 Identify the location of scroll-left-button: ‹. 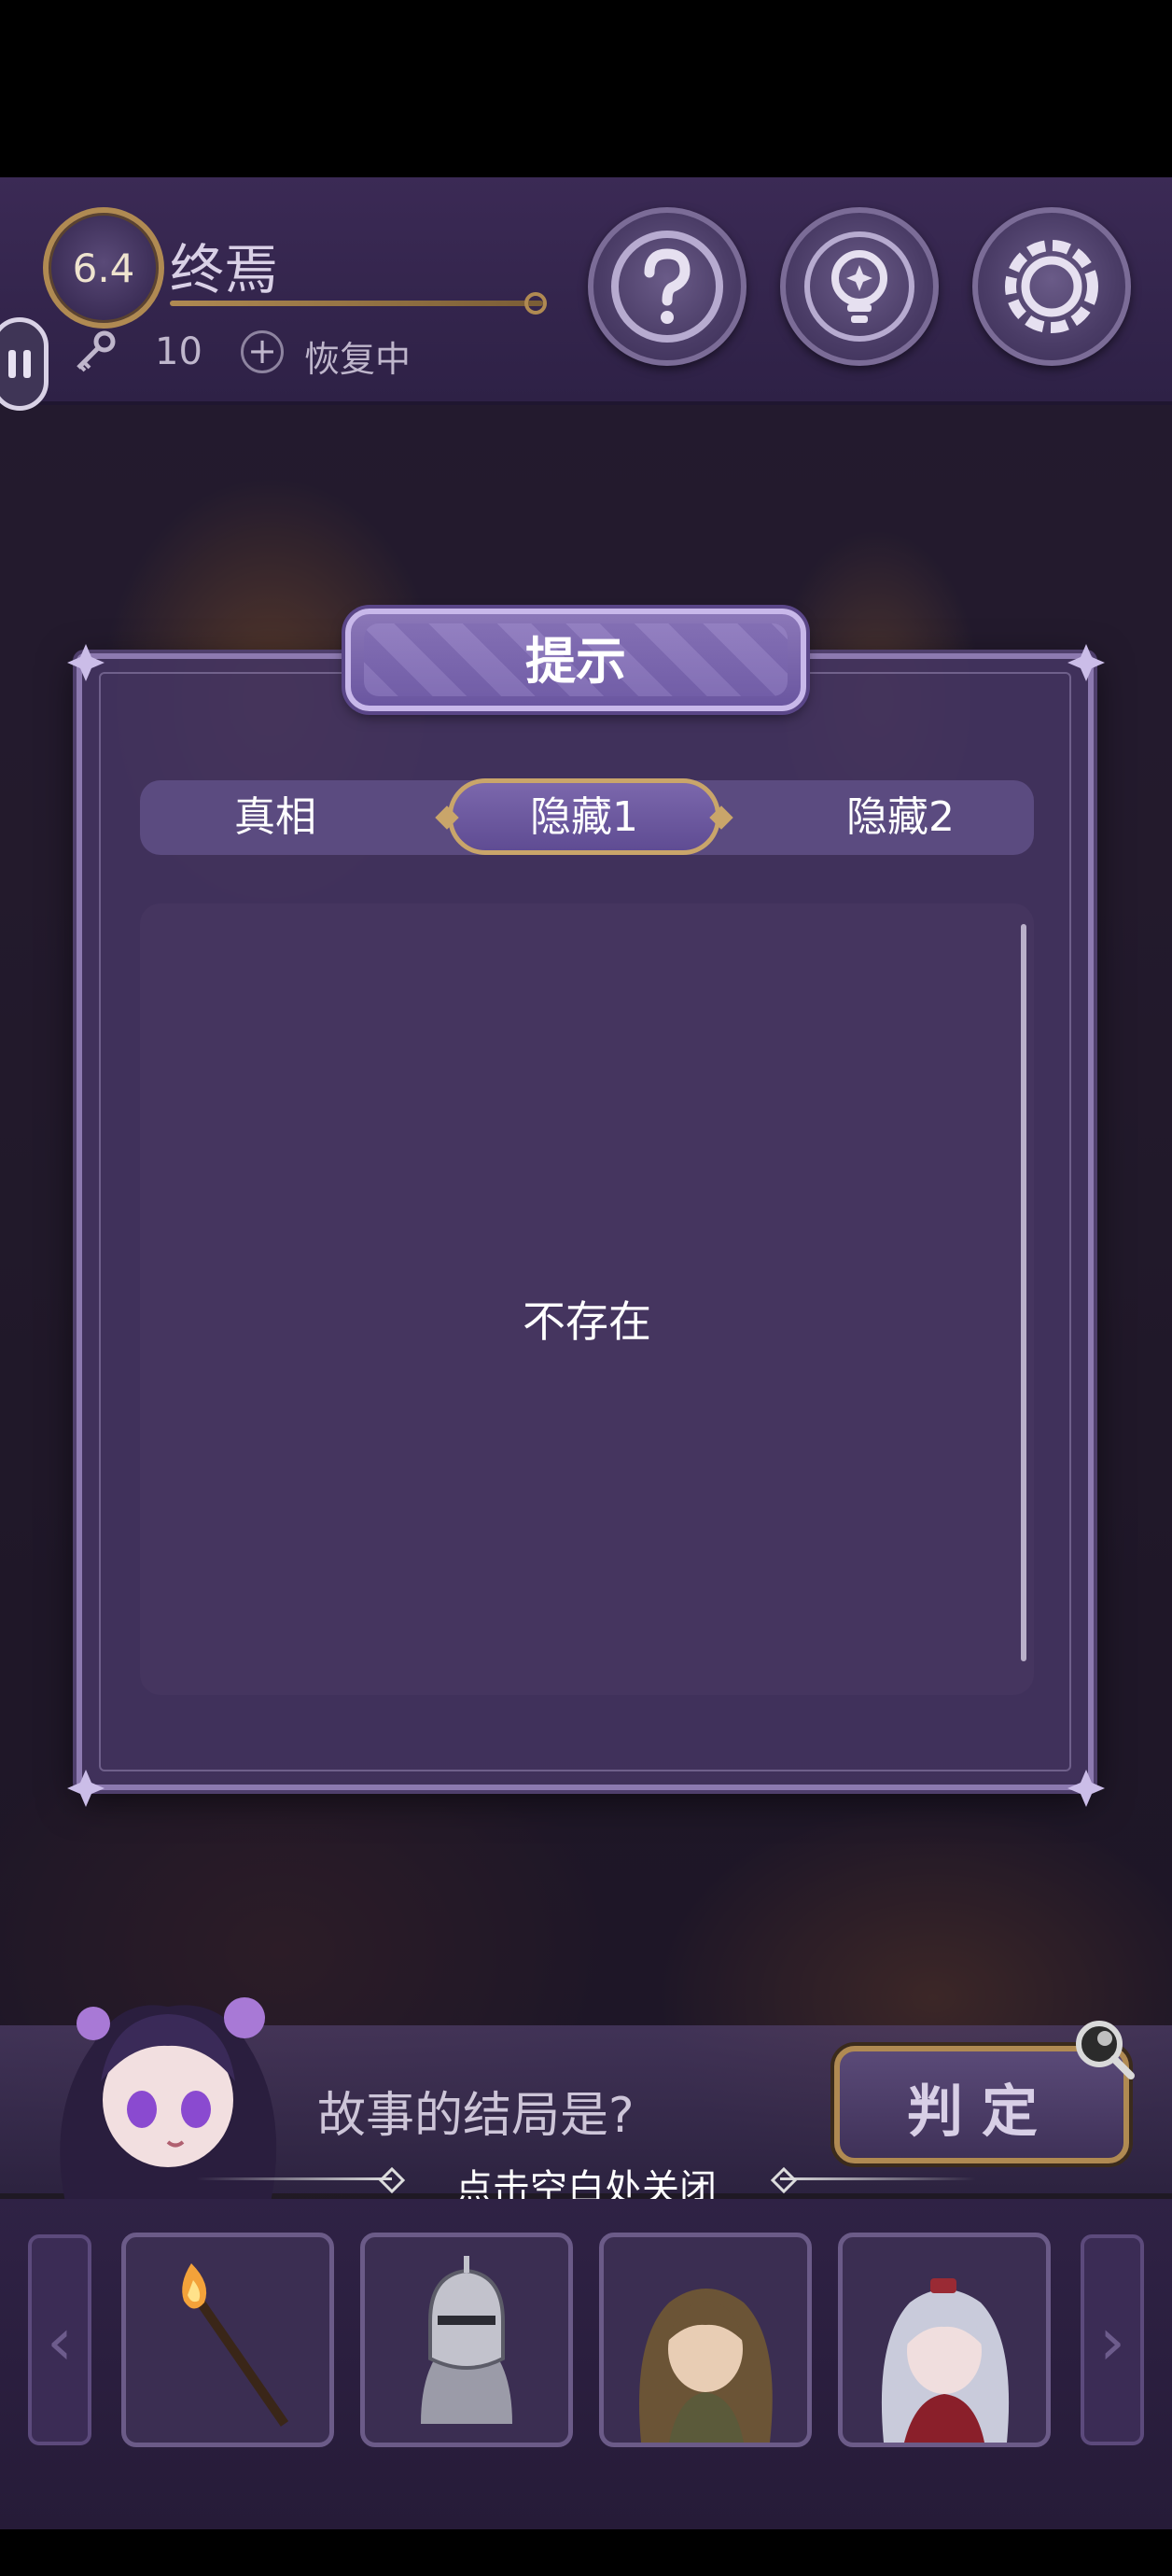
(59, 2339).